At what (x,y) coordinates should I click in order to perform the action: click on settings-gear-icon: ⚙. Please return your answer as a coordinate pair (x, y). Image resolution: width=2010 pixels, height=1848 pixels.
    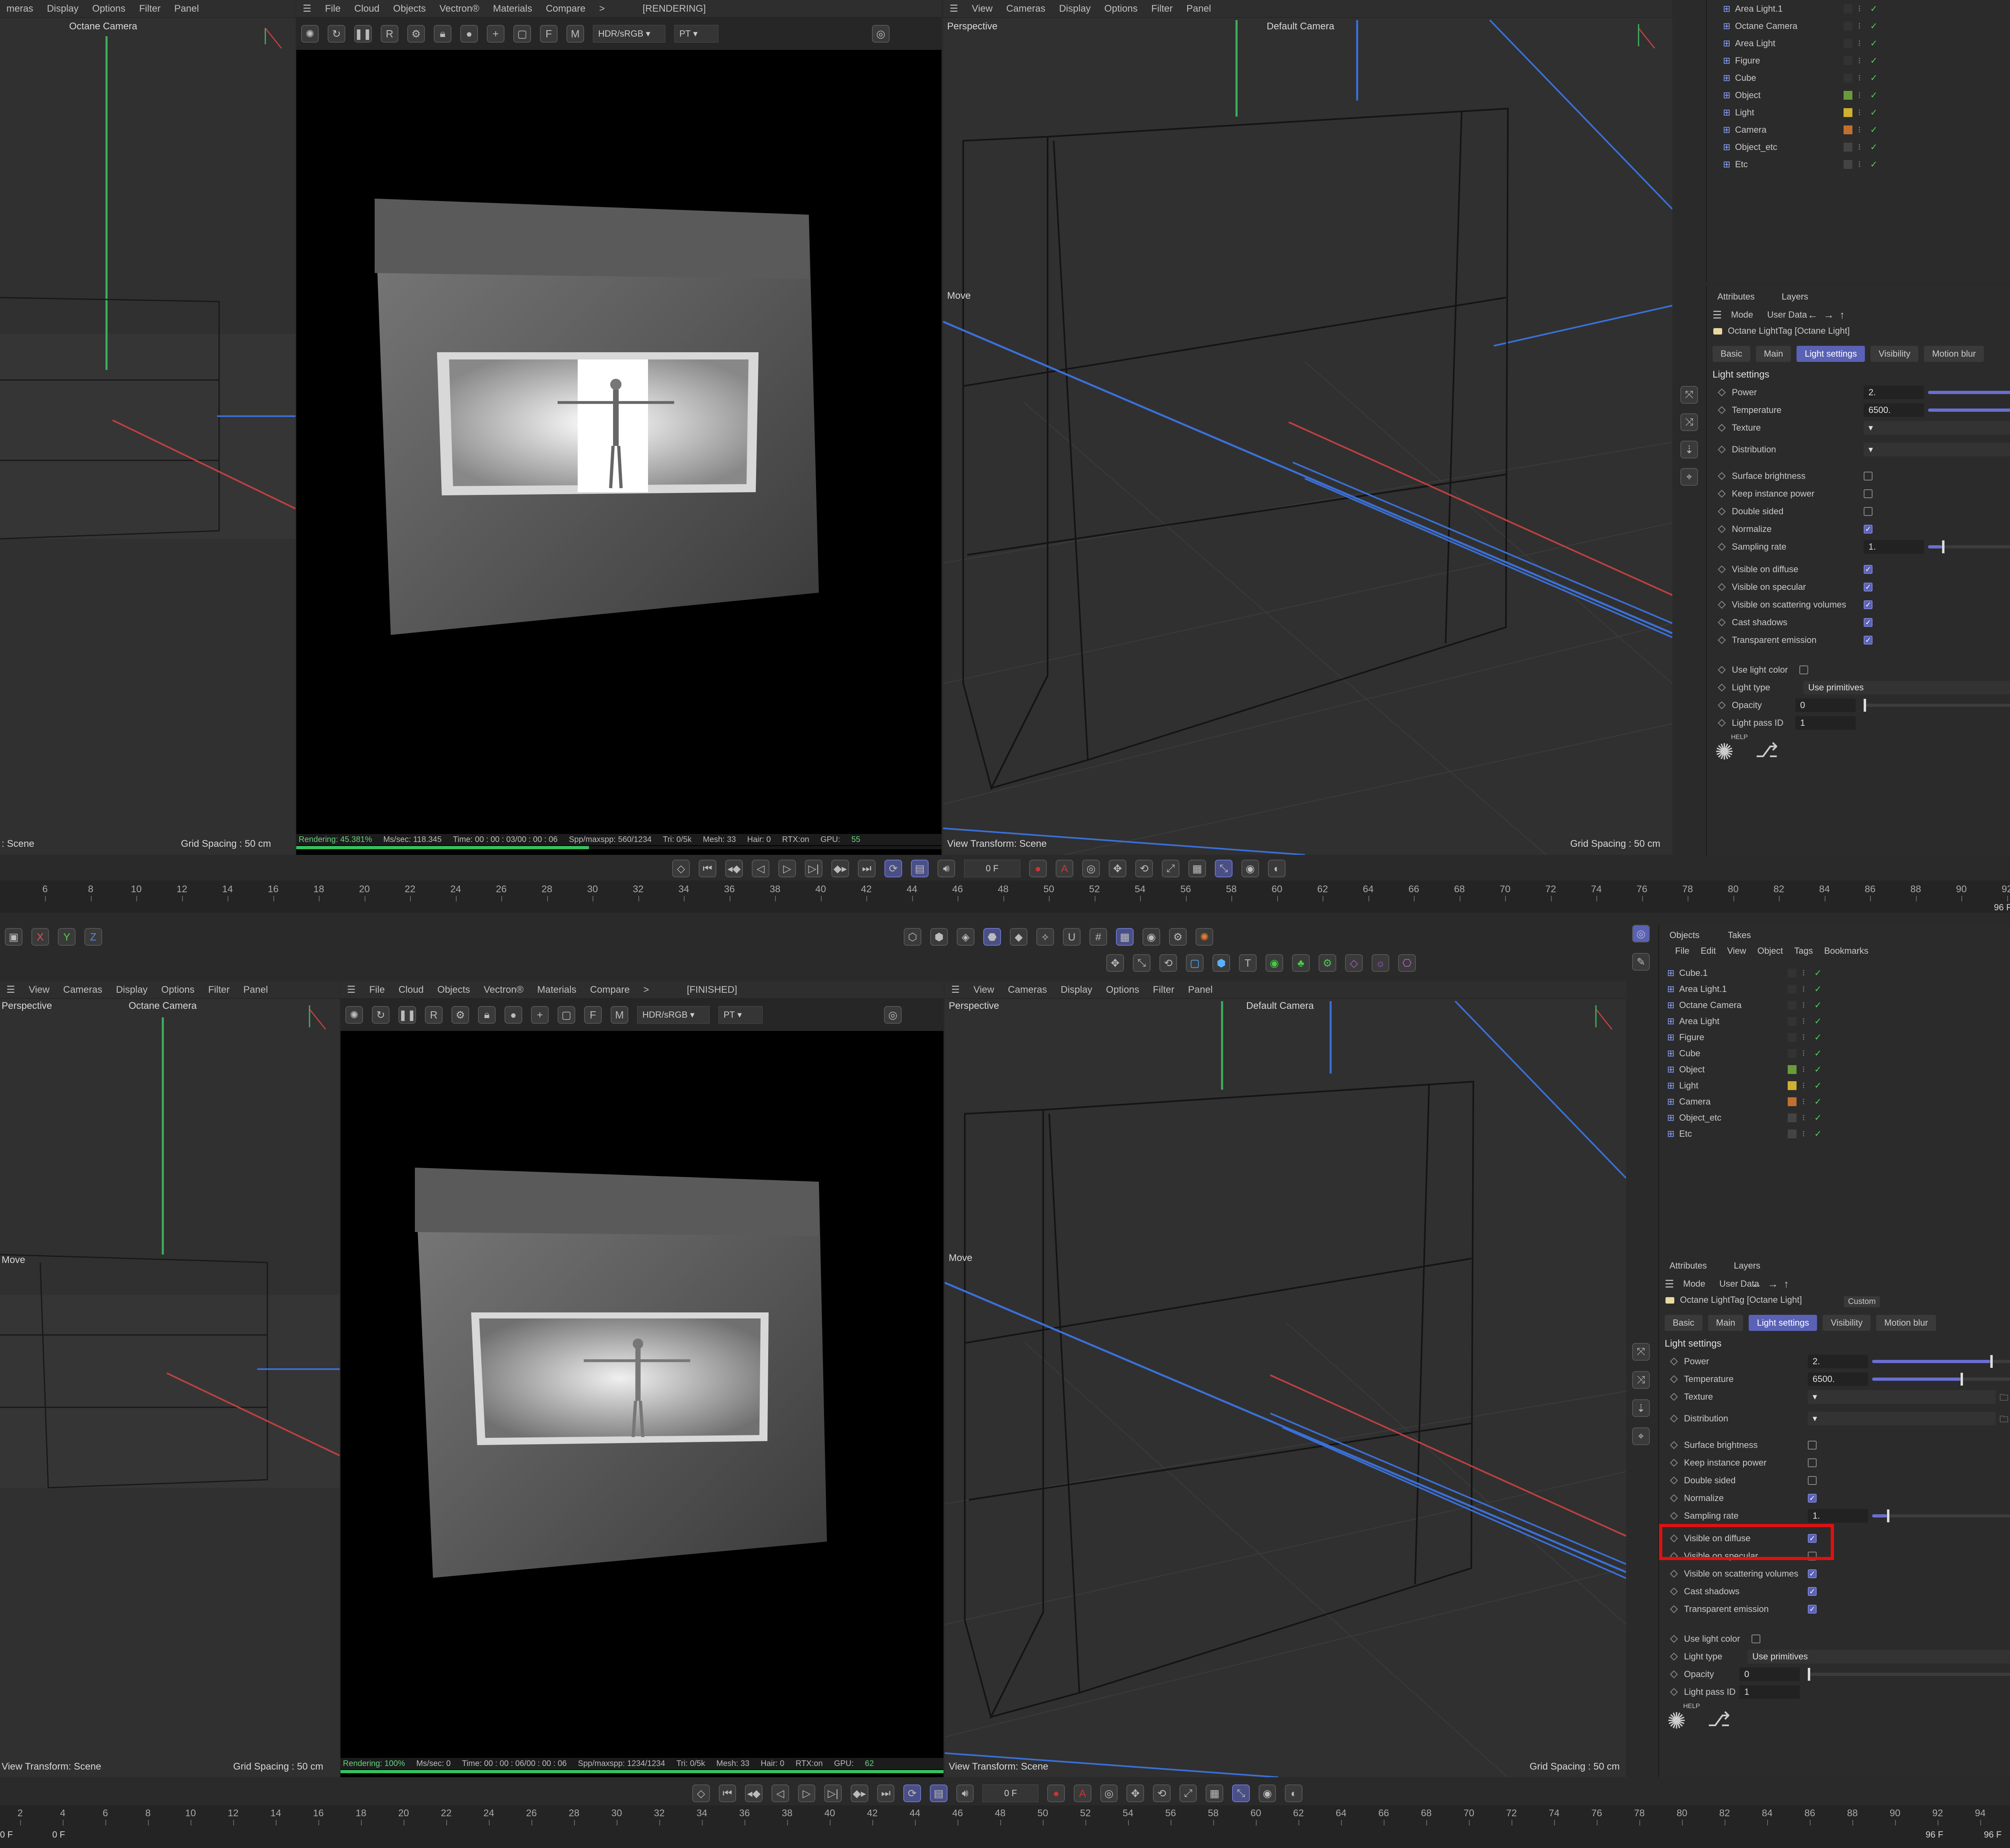
    Looking at the image, I should click on (416, 34).